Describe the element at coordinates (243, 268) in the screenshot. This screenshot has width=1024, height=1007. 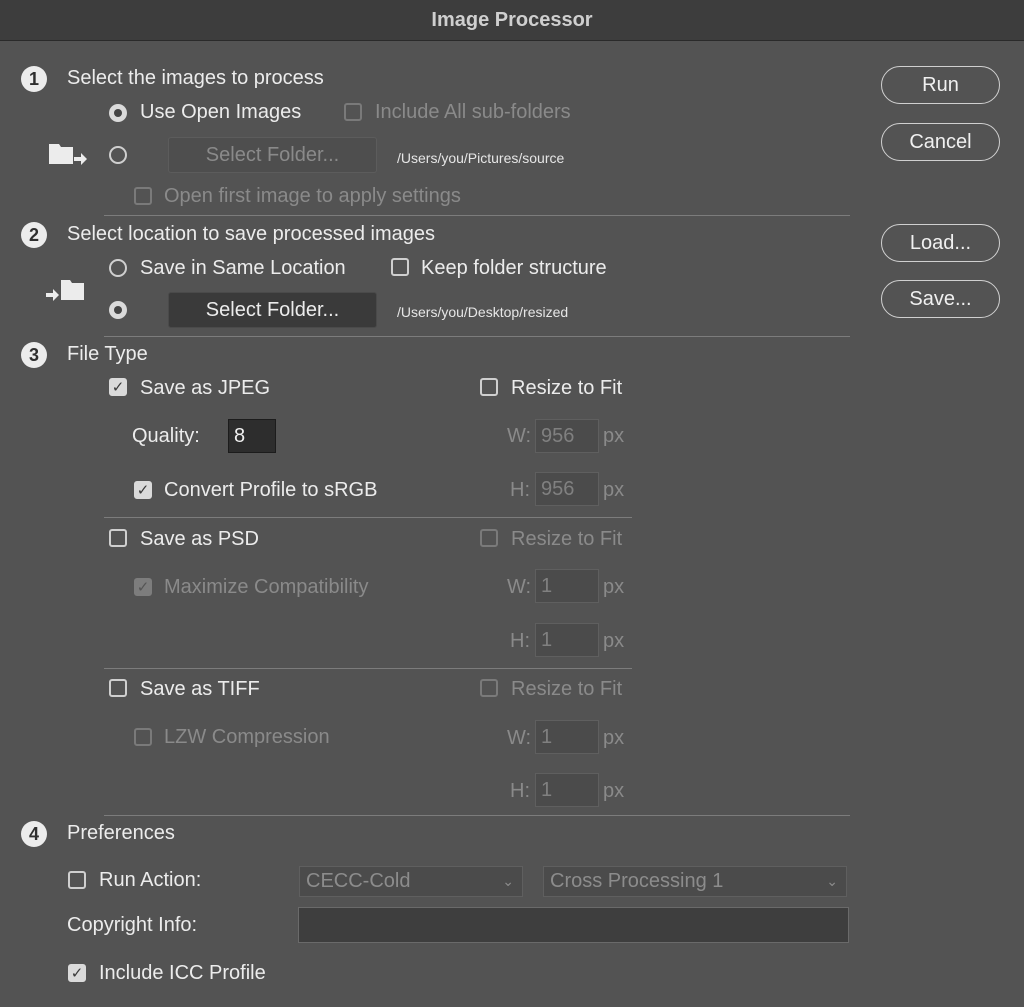
I see `save-same-location-label: Save in Same Location` at that location.